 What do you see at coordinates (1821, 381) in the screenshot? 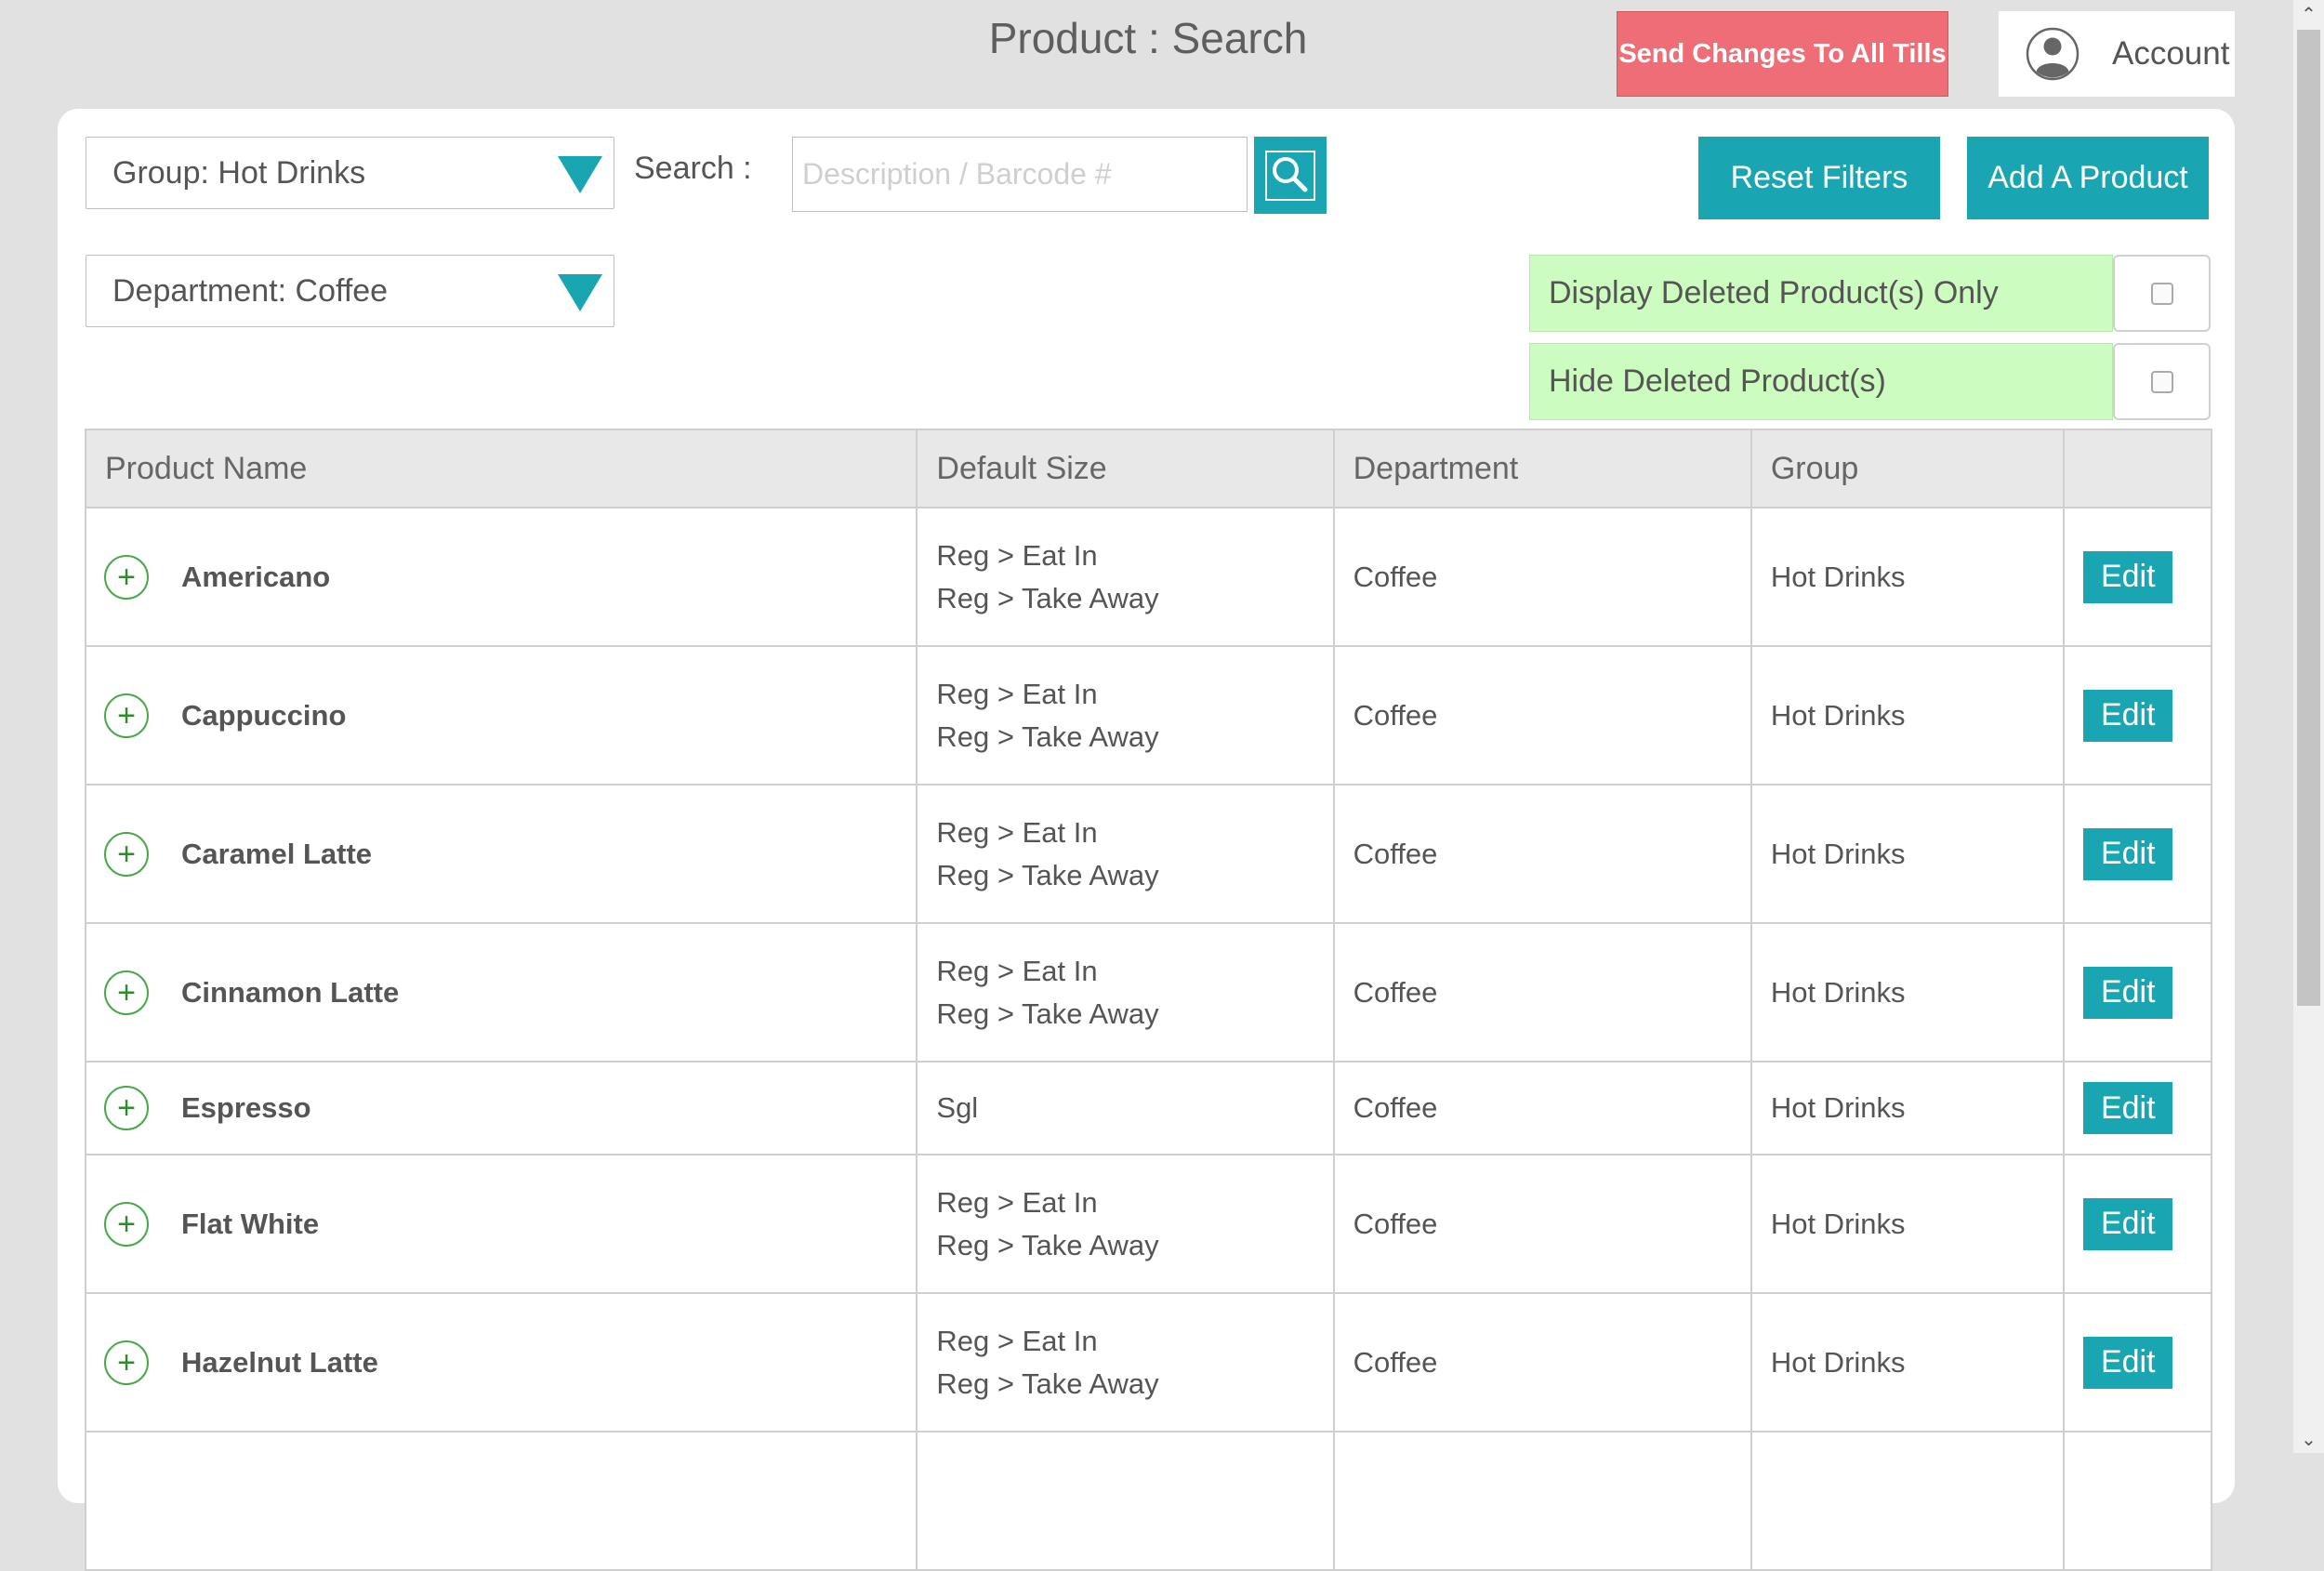
I see `hide-deleted-label: Hide Deleted Product(s)` at bounding box center [1821, 381].